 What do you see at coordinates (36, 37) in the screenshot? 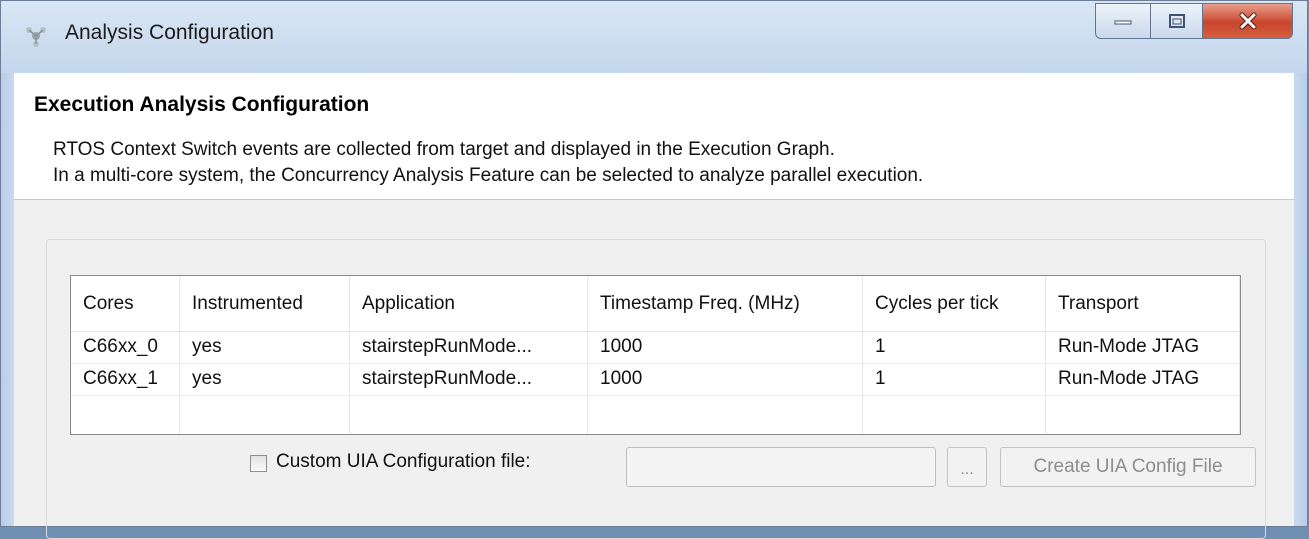
I see `analysis-app-icon` at bounding box center [36, 37].